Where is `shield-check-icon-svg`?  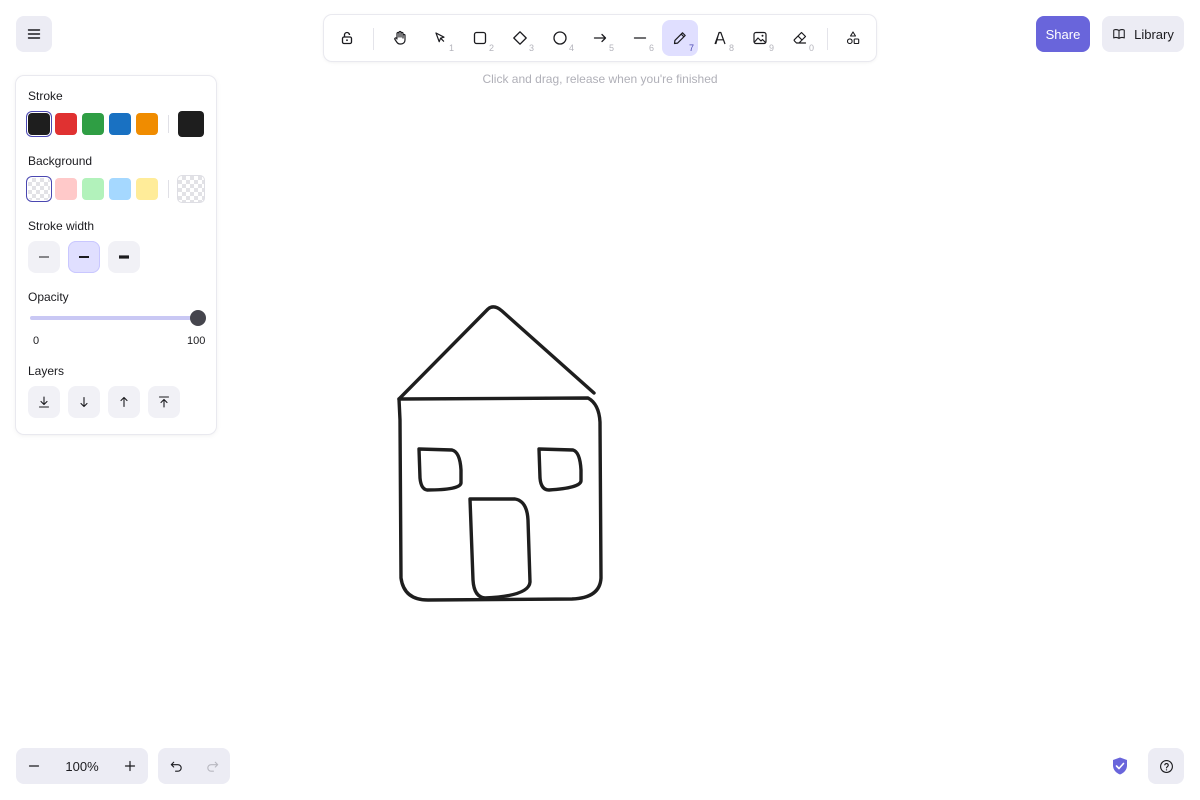 shield-check-icon-svg is located at coordinates (1120, 766).